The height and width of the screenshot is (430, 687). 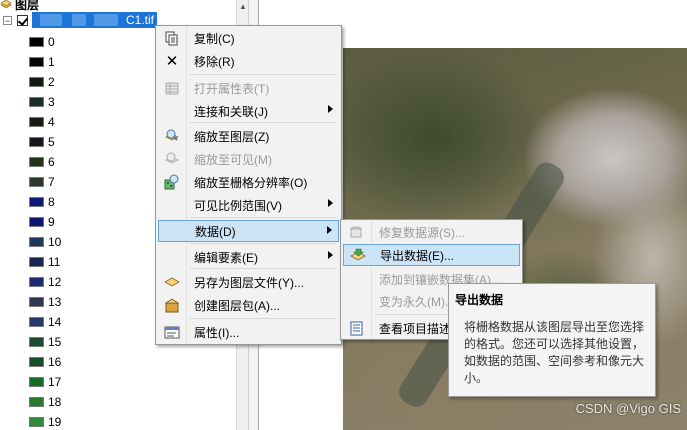 I want to click on zoom-visible-icon, so click(x=172, y=159).